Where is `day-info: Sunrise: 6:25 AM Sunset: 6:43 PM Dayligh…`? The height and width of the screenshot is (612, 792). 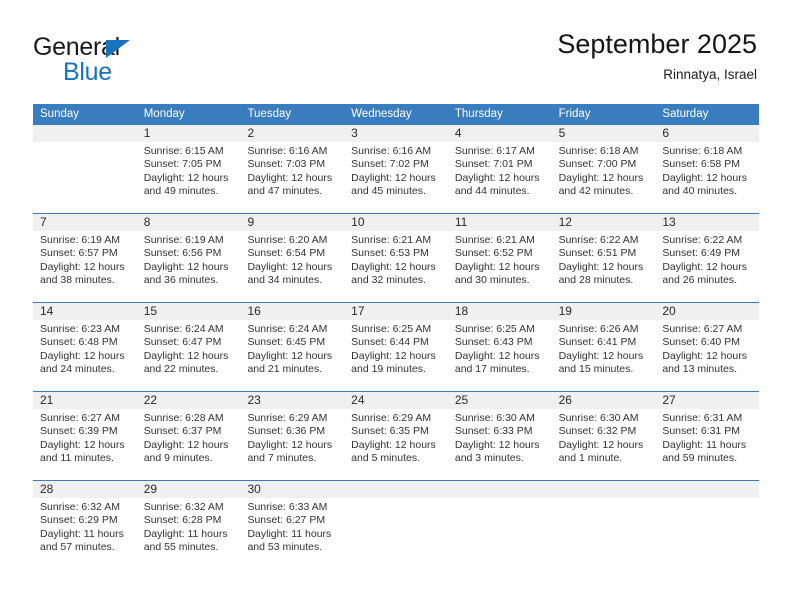 day-info: Sunrise: 6:25 AM Sunset: 6:43 PM Dayligh… is located at coordinates (500, 348).